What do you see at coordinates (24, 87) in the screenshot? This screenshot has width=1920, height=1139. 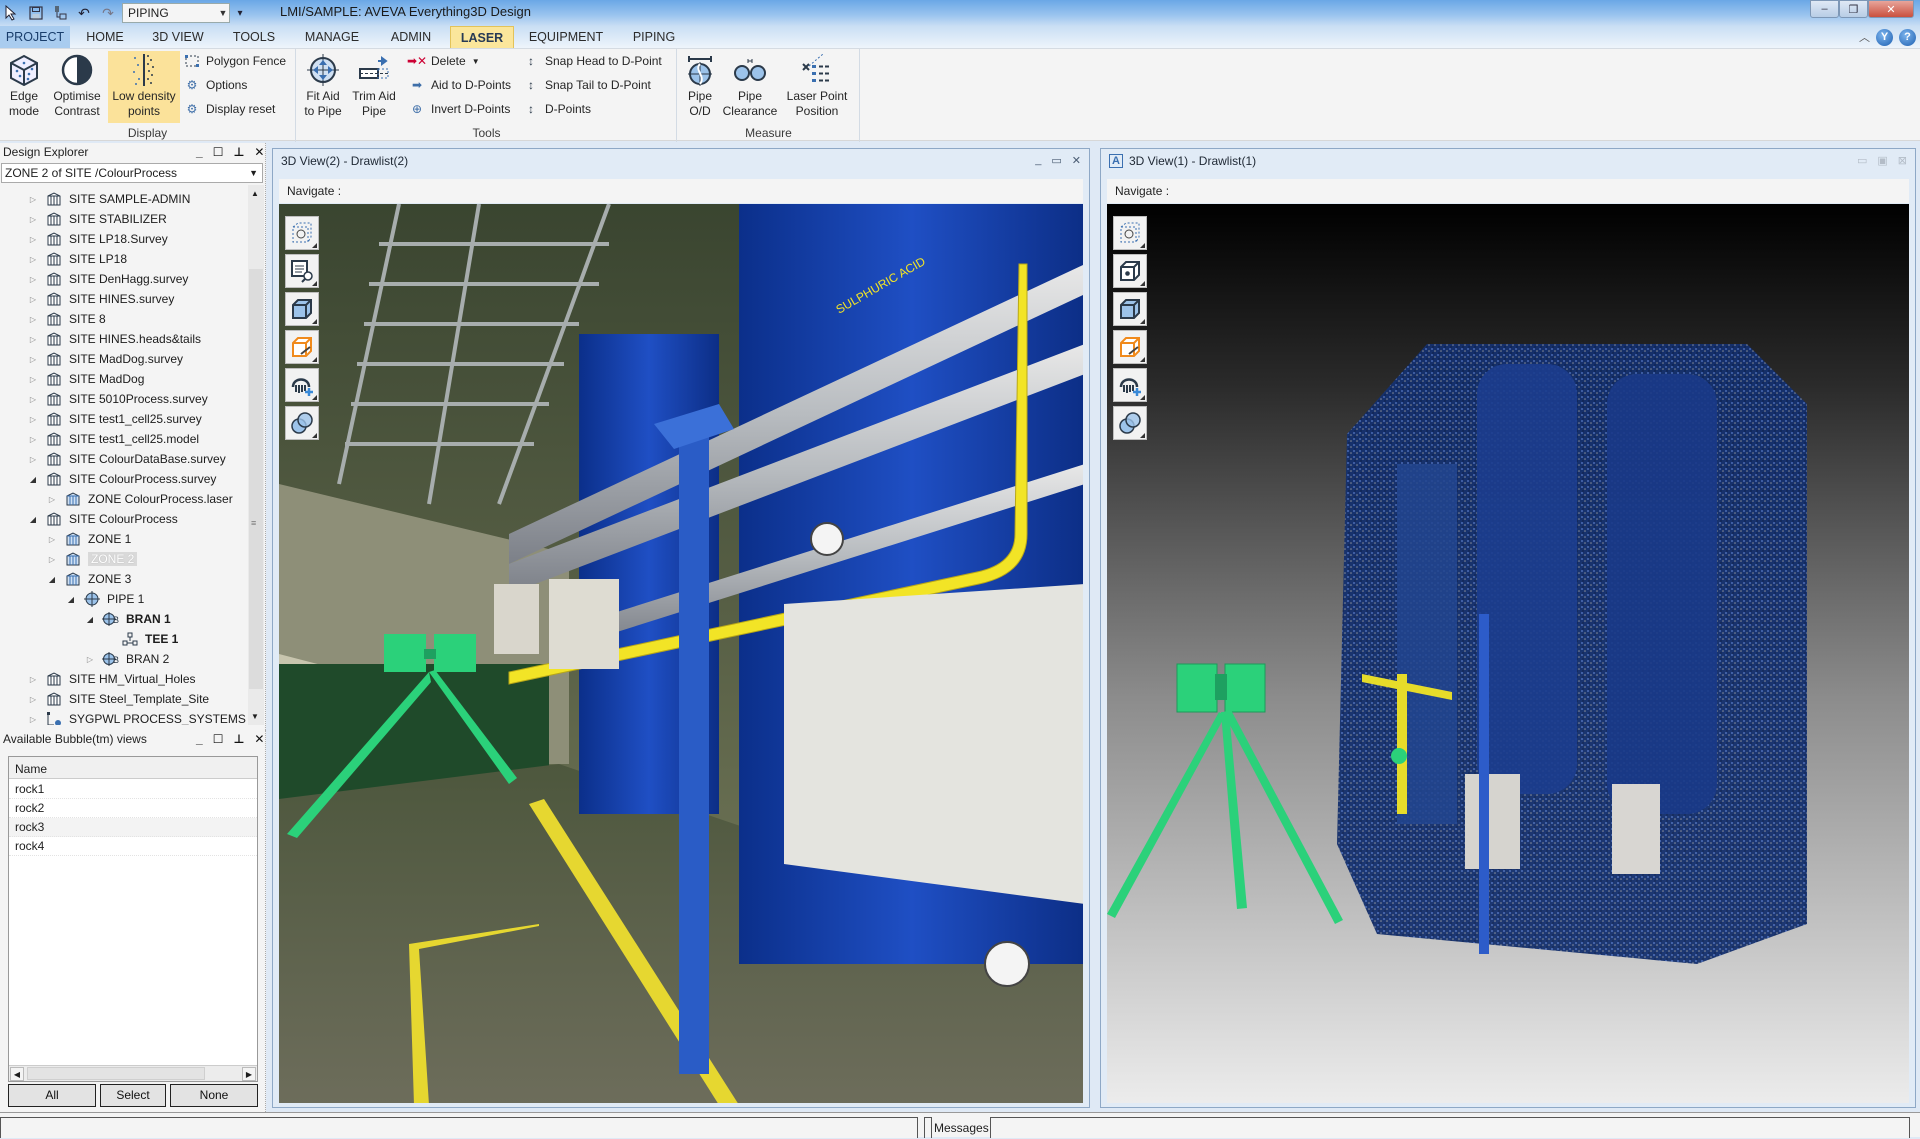 I see `edge-mode-button: Edge mode` at bounding box center [24, 87].